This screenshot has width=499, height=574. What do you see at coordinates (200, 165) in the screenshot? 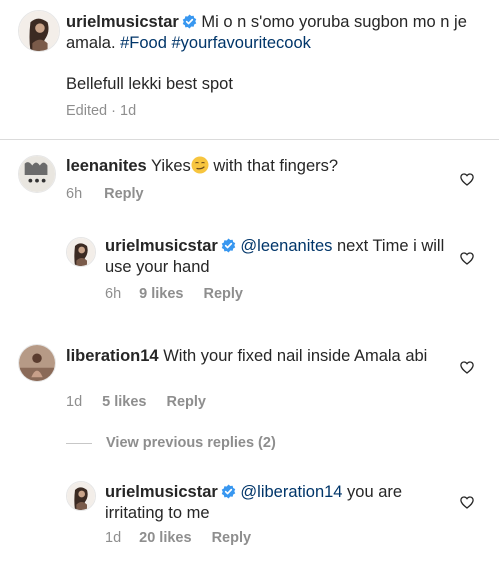
I see `smirk-emoji-icon` at bounding box center [200, 165].